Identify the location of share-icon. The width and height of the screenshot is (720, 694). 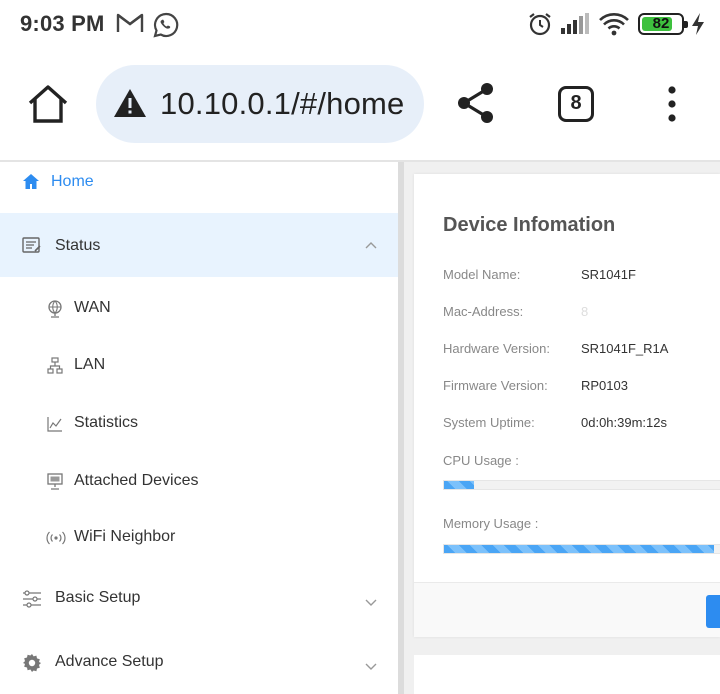
(475, 103).